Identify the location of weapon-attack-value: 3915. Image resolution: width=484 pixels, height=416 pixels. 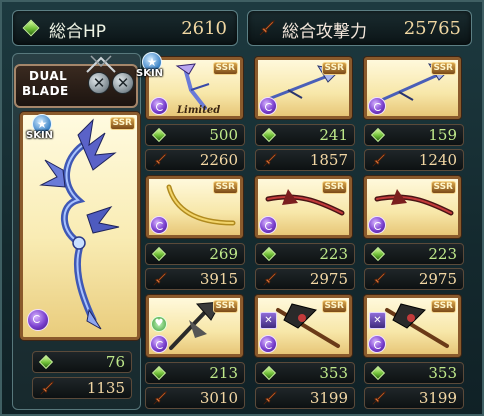
(218, 279).